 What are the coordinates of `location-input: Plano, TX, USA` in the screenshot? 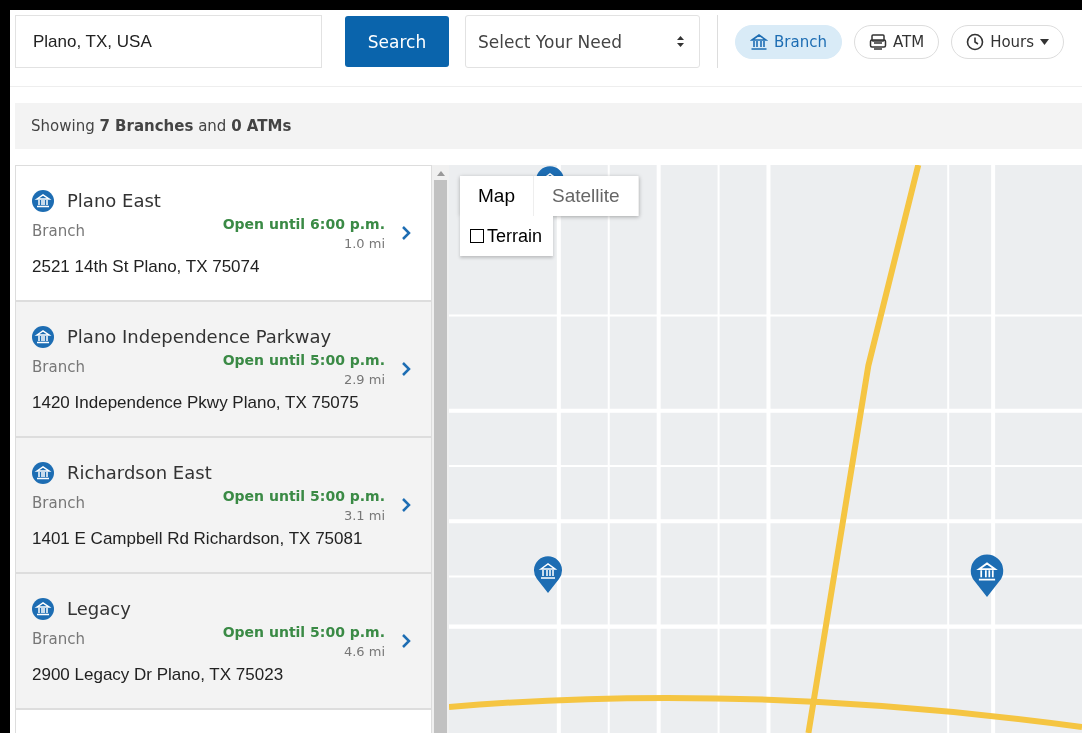 It's located at (168, 41).